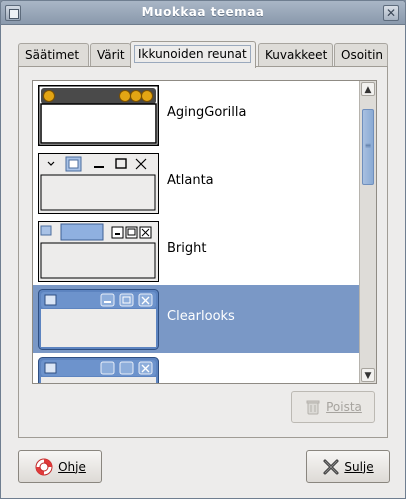 The width and height of the screenshot is (406, 499). I want to click on scroll-down-icon: ▼, so click(368, 375).